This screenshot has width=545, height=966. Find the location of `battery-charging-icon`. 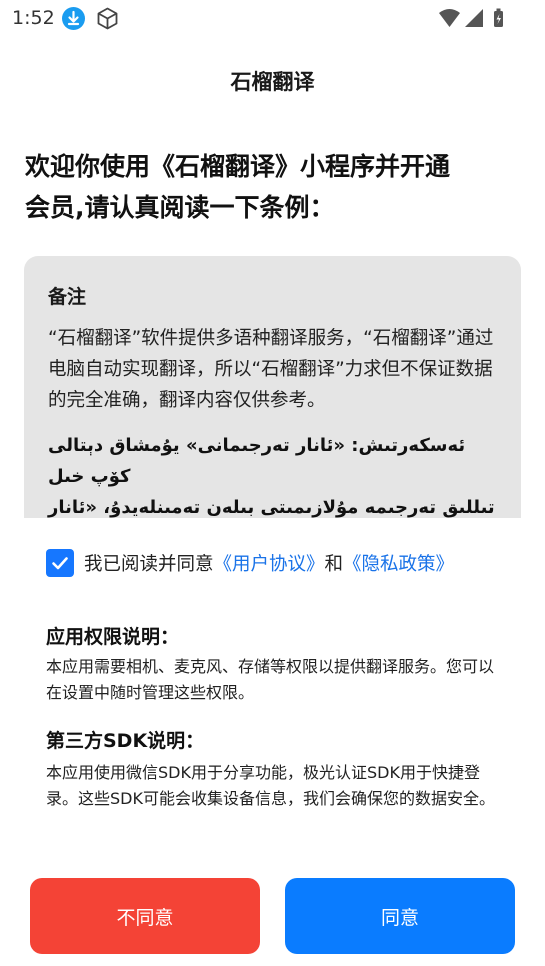

battery-charging-icon is located at coordinates (498, 17).